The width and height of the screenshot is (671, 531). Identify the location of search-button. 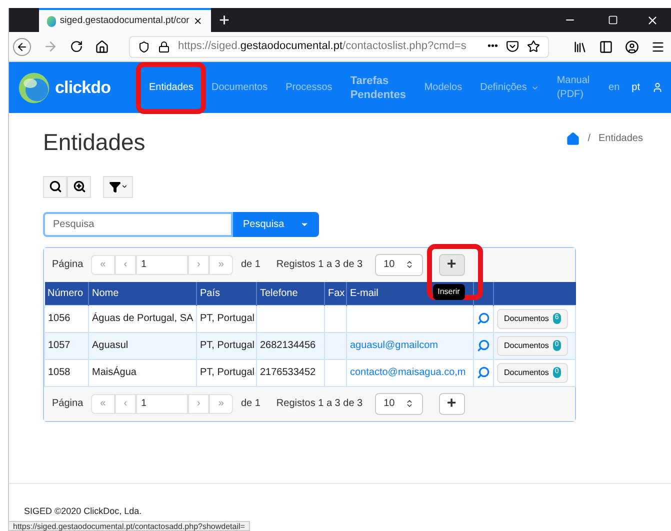
(55, 187).